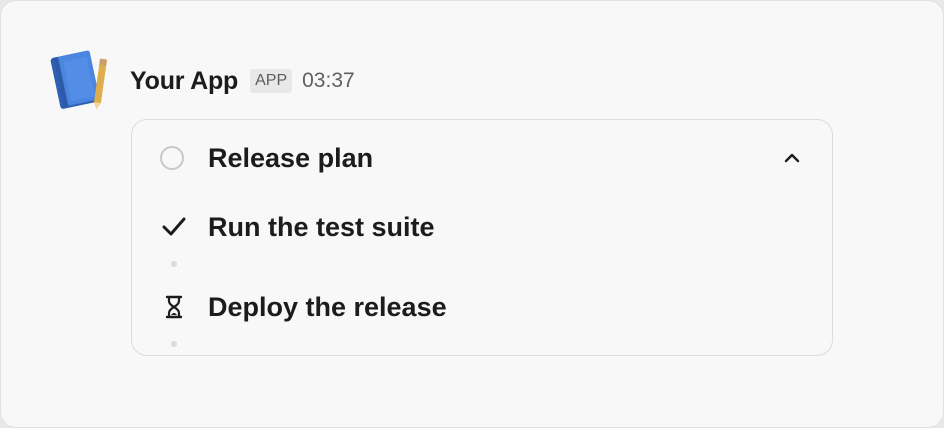  What do you see at coordinates (172, 158) in the screenshot?
I see `empty-circle-icon` at bounding box center [172, 158].